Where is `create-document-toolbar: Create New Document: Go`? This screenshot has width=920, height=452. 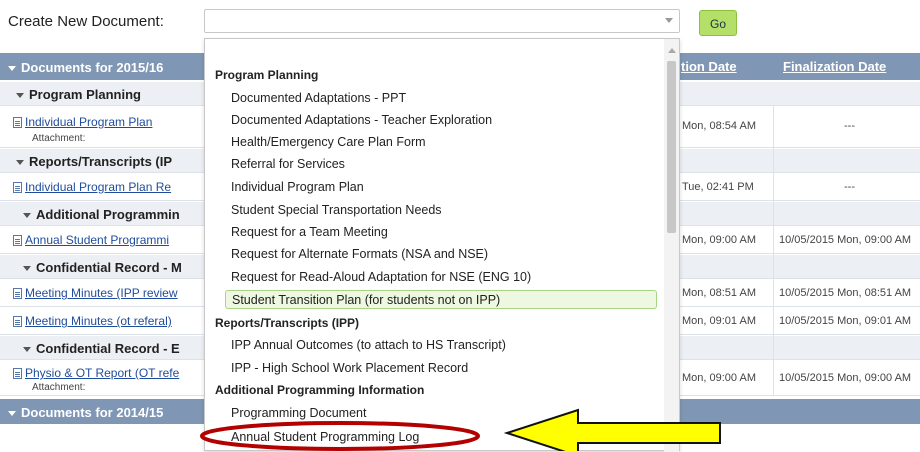 create-document-toolbar: Create New Document: Go is located at coordinates (460, 21).